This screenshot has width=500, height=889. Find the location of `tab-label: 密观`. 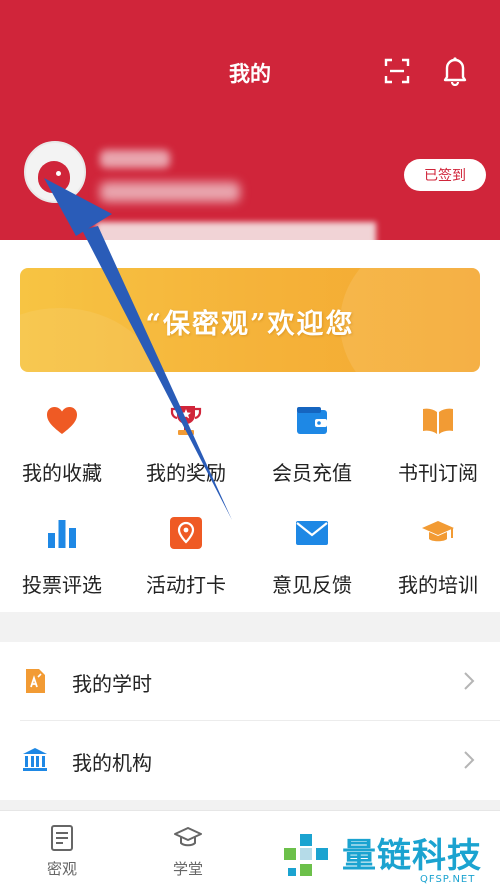

tab-label: 密观 is located at coordinates (61, 869).